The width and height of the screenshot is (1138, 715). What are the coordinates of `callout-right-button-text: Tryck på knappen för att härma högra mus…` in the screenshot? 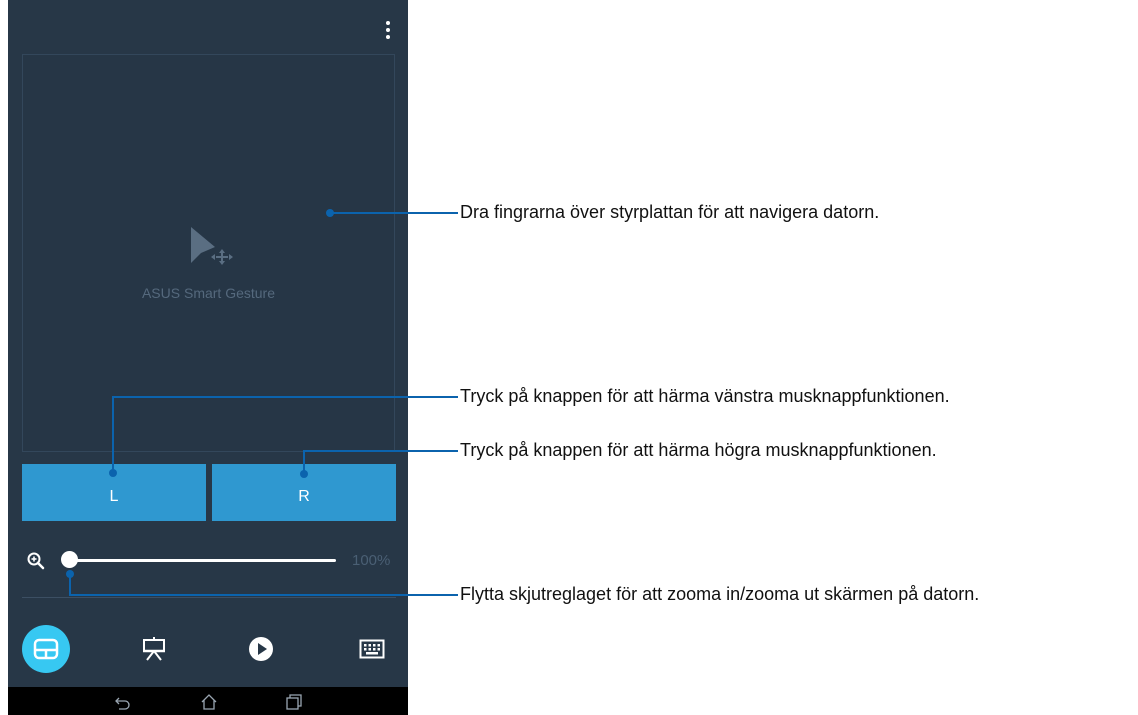 It's located at (698, 450).